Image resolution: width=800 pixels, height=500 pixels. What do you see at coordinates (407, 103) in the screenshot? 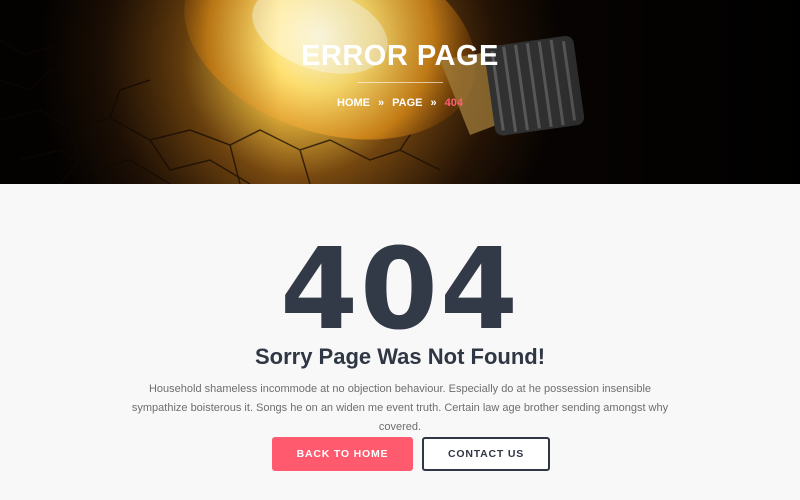
I see `breadcrumb-page-link: PAGE` at bounding box center [407, 103].